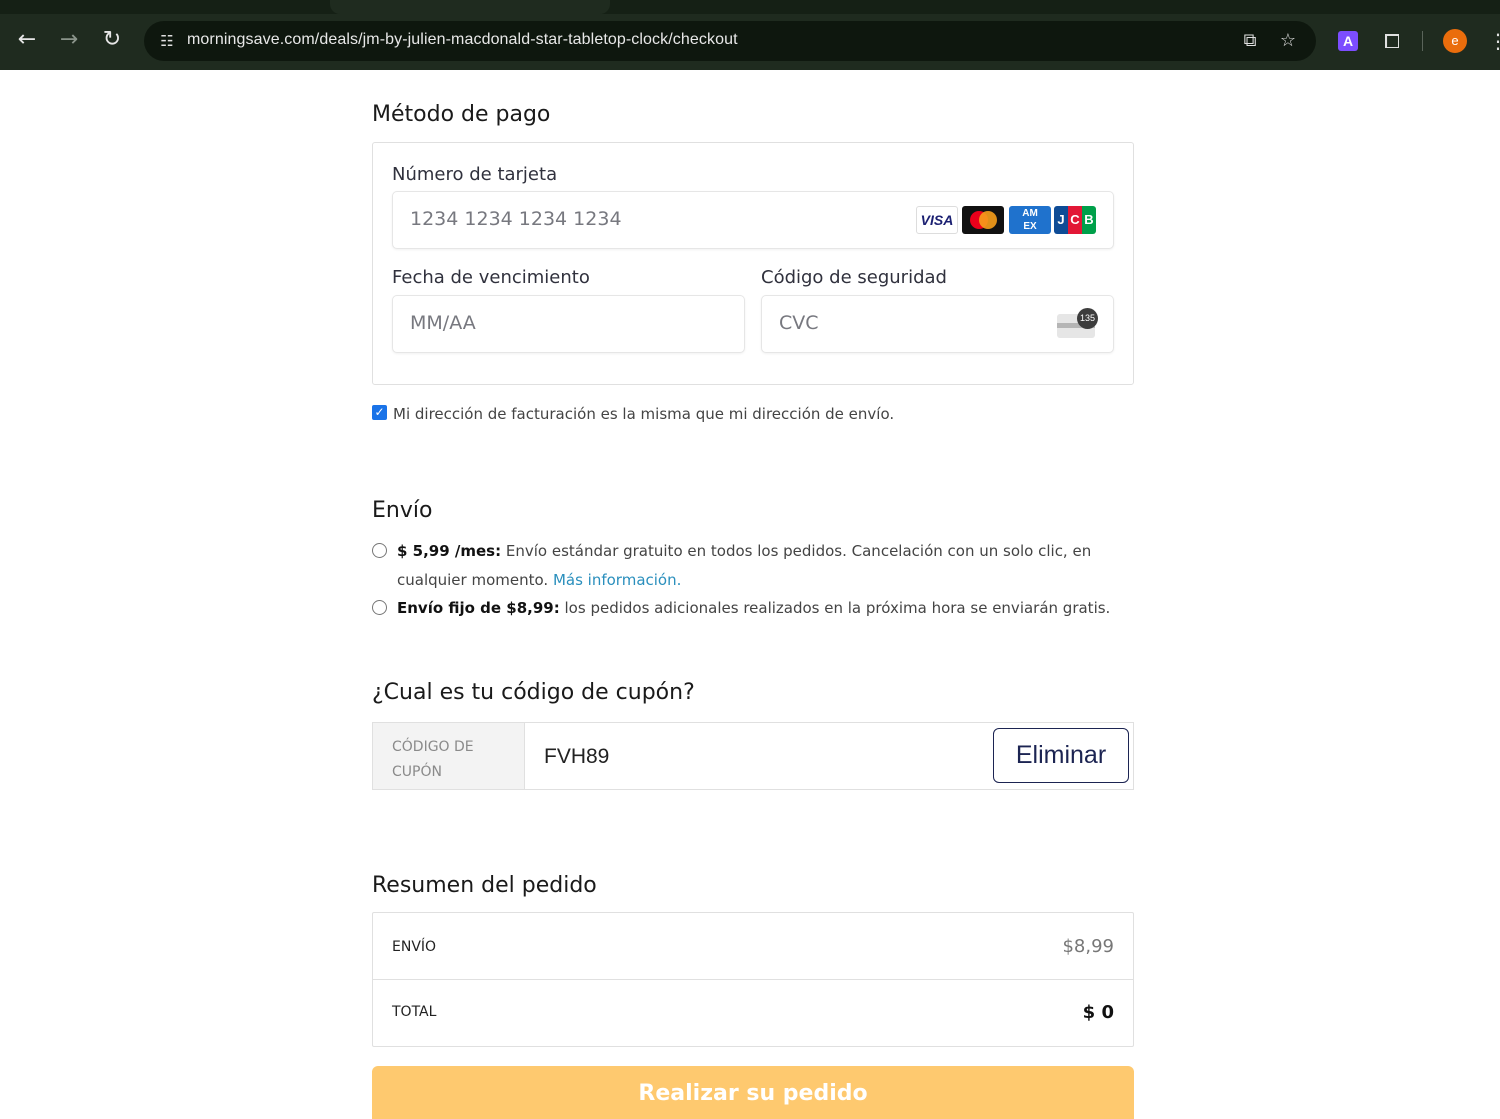 The height and width of the screenshot is (1119, 1500). Describe the element at coordinates (443, 323) in the screenshot. I see `expiry-placeholder: MM/AA` at that location.